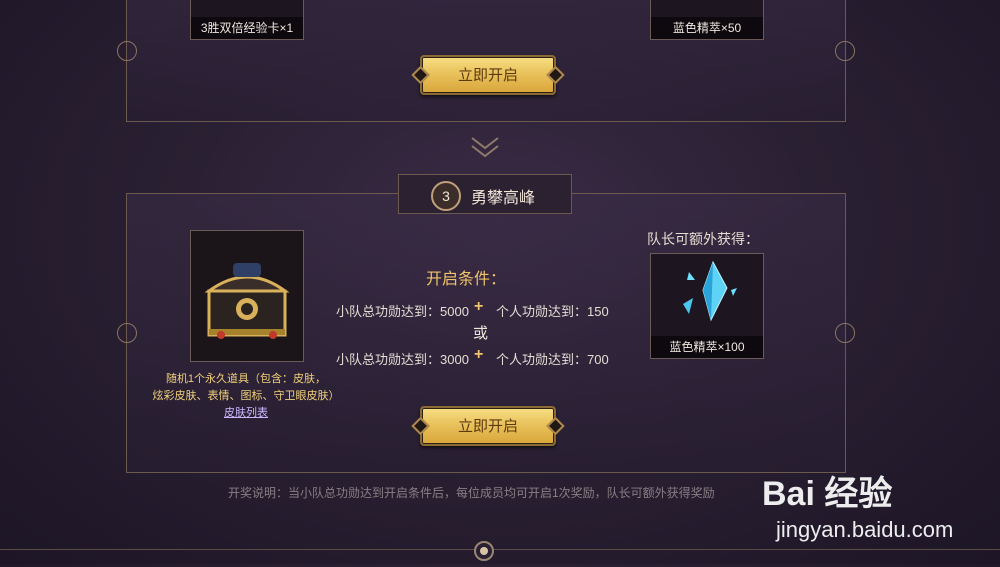  Describe the element at coordinates (479, 354) in the screenshot. I see `cond2-plus: +` at that location.